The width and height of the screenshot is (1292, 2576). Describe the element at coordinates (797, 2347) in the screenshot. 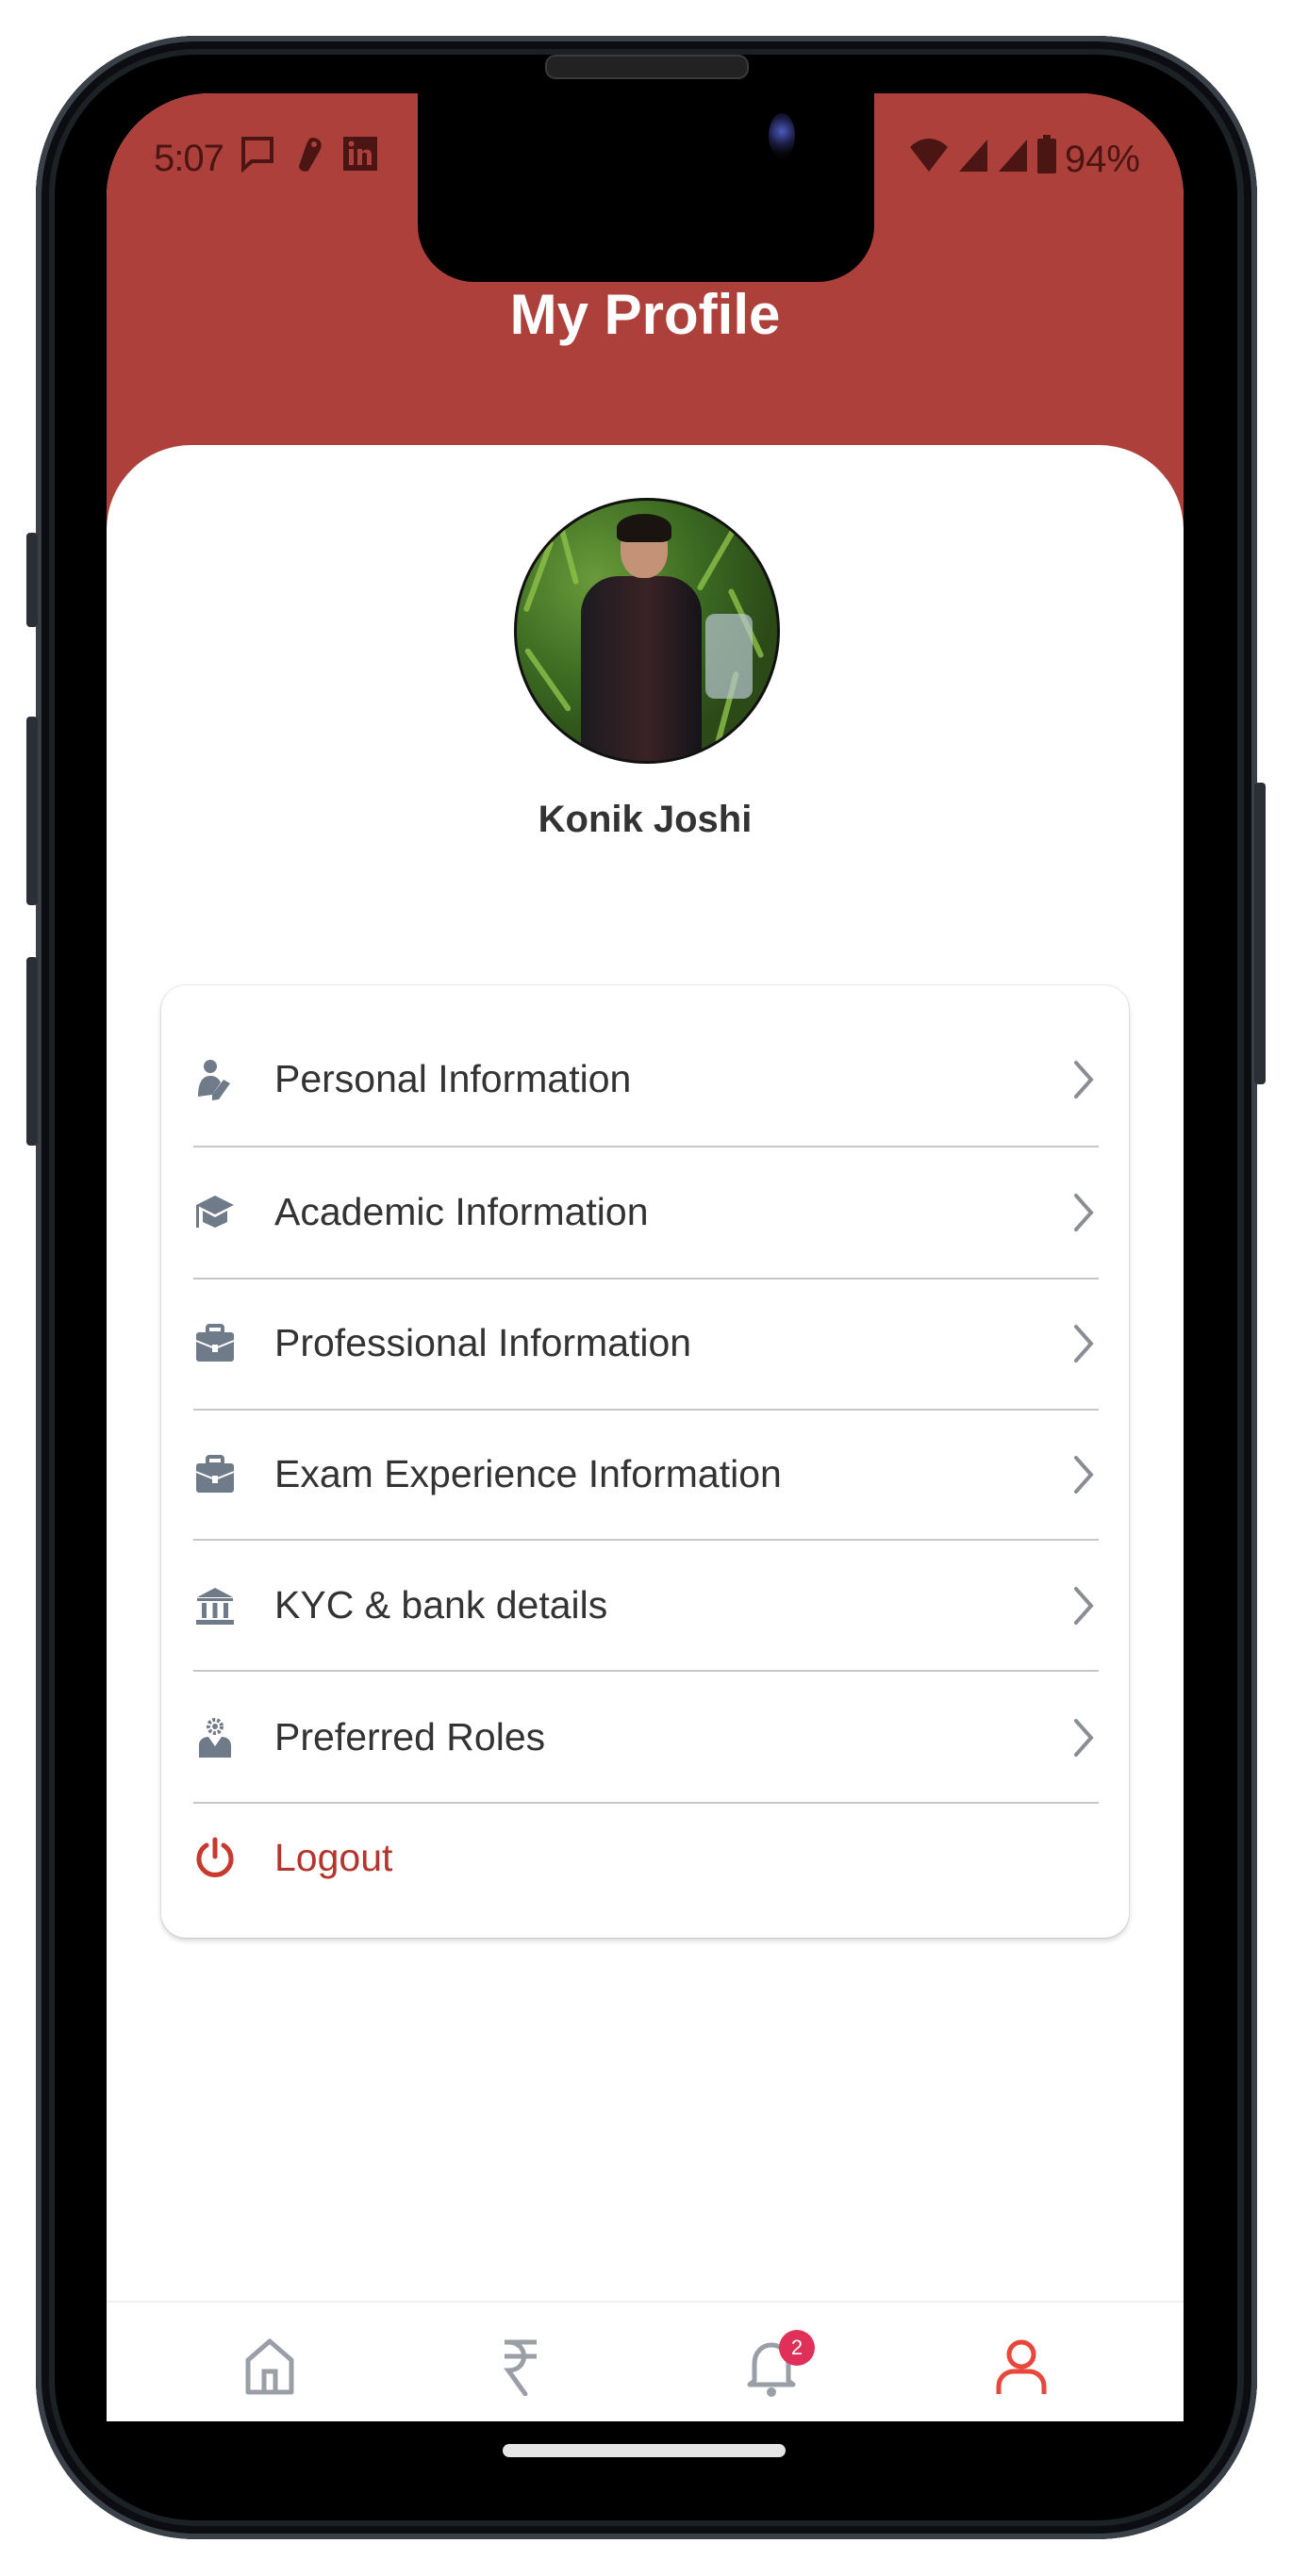

I see `notification-badge: 2` at that location.